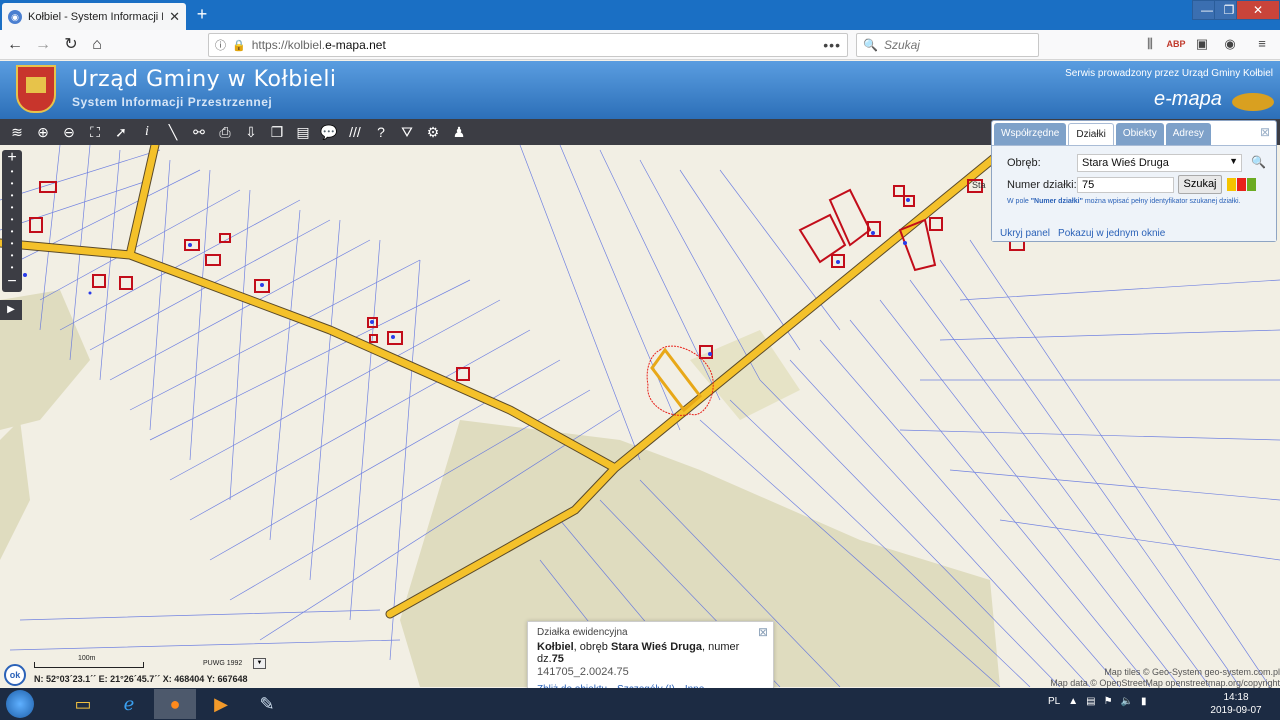 This screenshot has width=1280, height=720. Describe the element at coordinates (1236, 704) in the screenshot. I see `clock: 14:18 2019-09-07` at that location.